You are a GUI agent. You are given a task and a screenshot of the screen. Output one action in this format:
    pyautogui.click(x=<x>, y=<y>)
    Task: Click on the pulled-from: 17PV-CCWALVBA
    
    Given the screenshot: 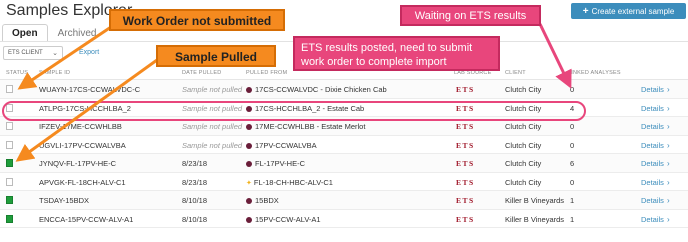 What is the action you would take?
    pyautogui.click(x=281, y=145)
    